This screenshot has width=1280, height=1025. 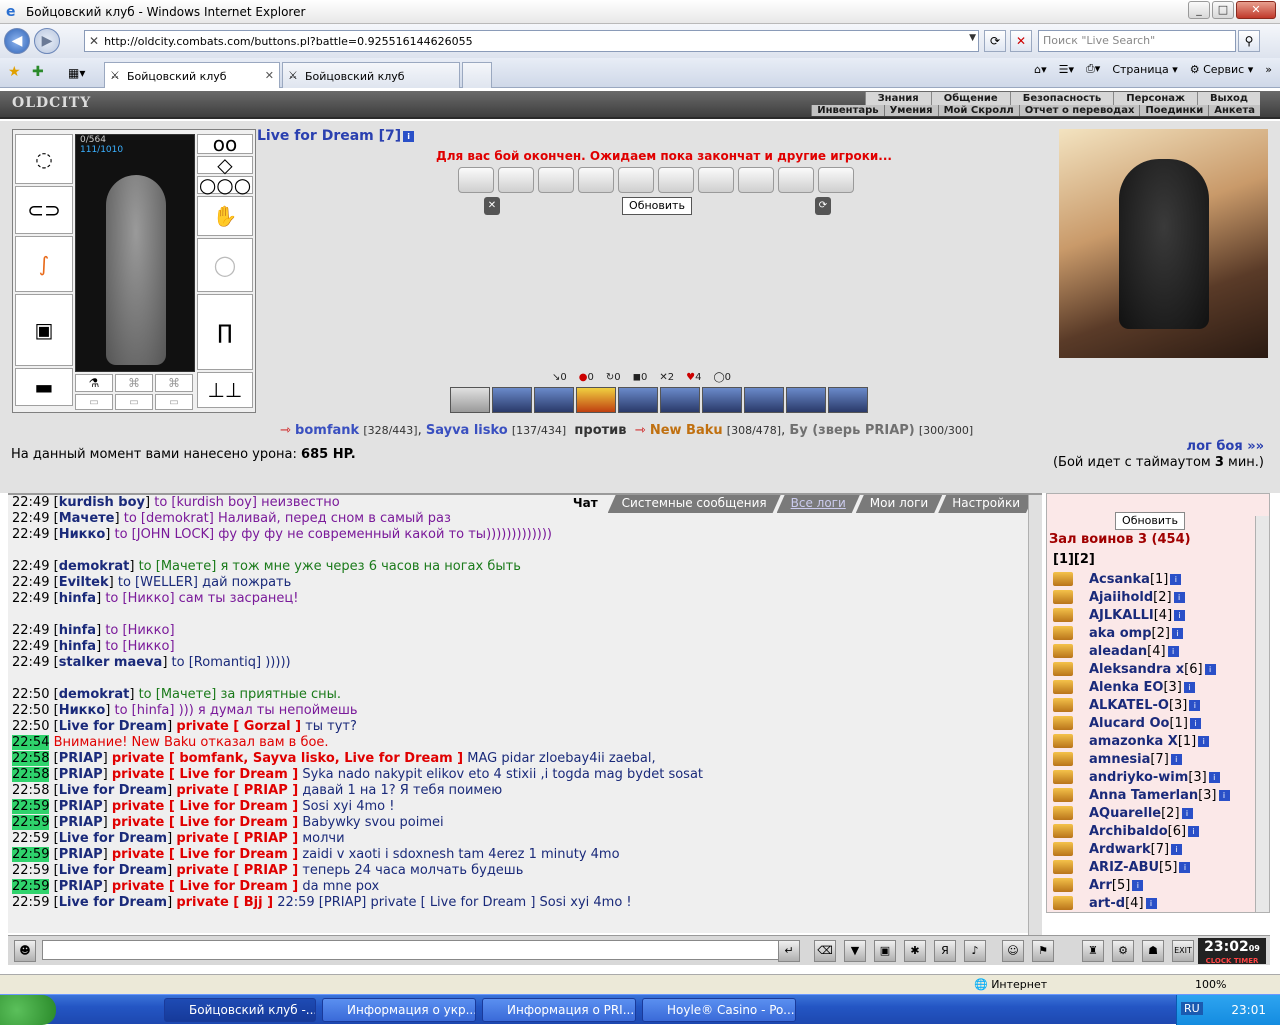 I want to click on chat-nick: demokrat, so click(x=94, y=694).